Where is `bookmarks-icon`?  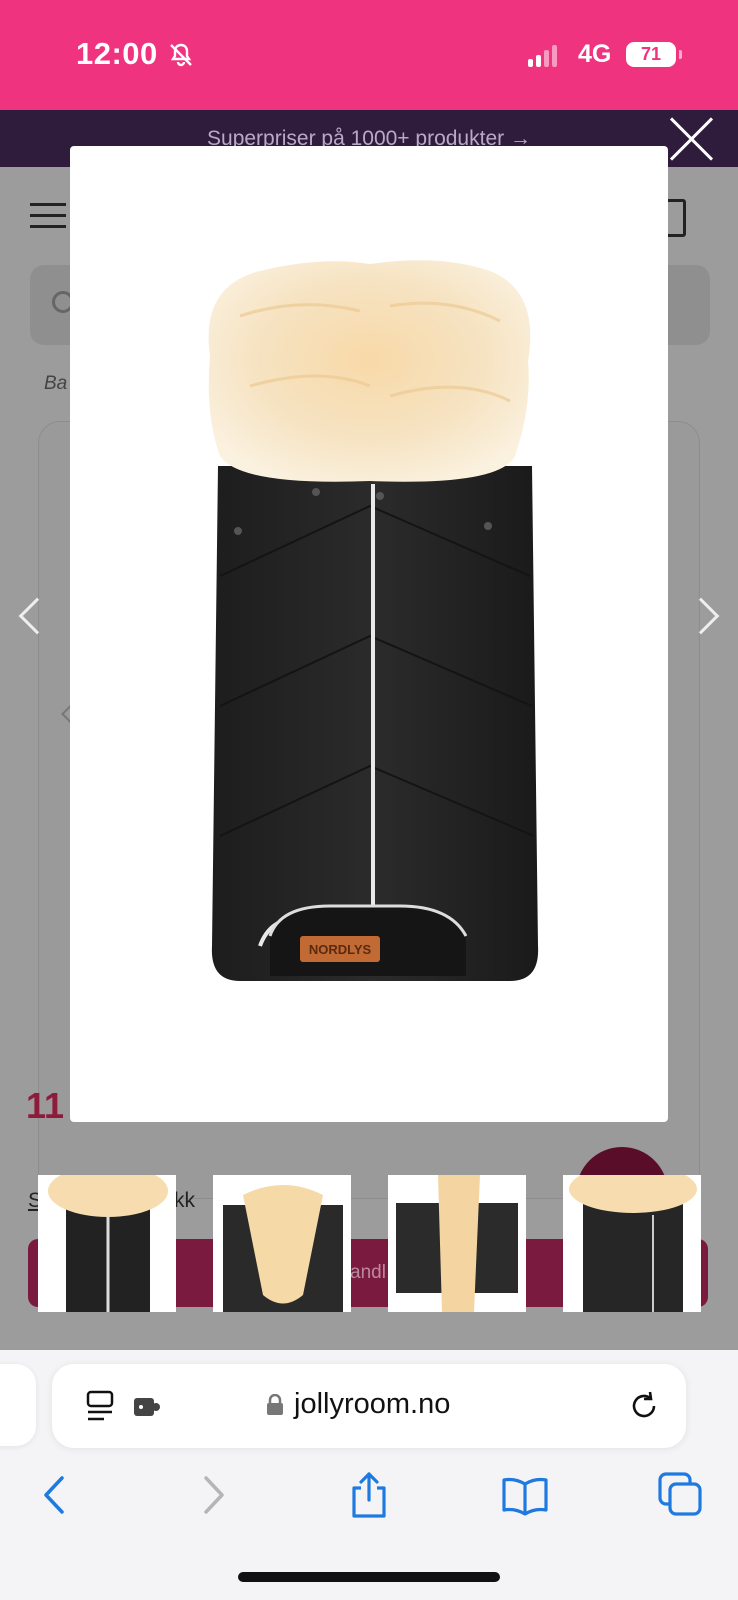 bookmarks-icon is located at coordinates (525, 1495).